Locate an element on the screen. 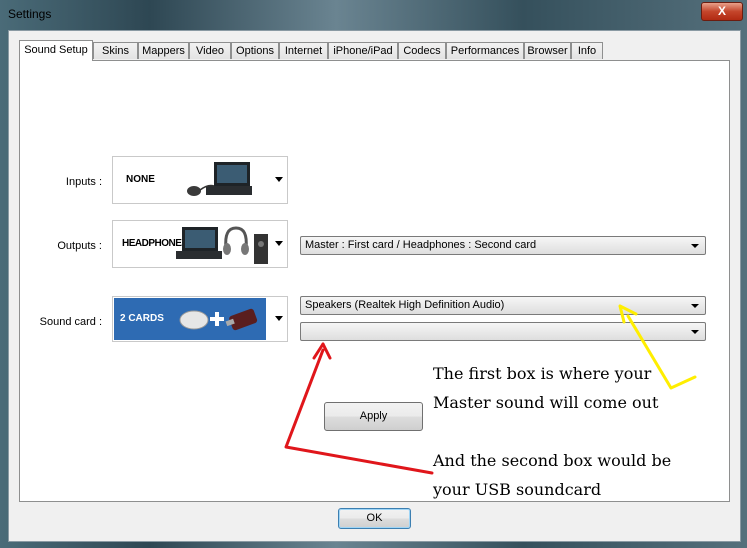 This screenshot has width=747, height=548. tab-sound-setup: Sound Setup is located at coordinates (56, 50).